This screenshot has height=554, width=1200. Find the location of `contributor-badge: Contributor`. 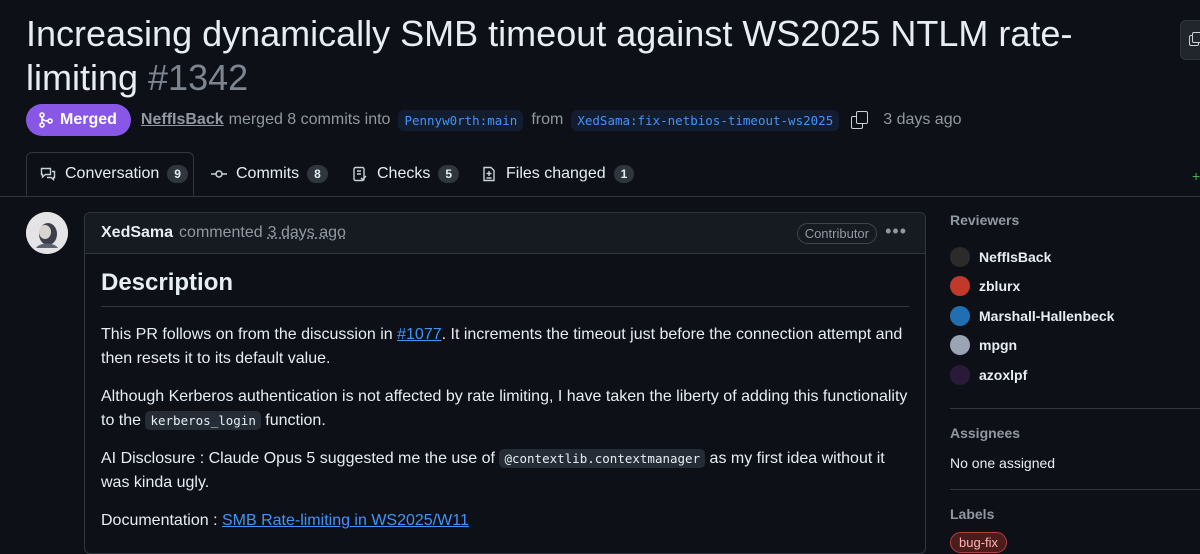

contributor-badge: Contributor is located at coordinates (837, 233).